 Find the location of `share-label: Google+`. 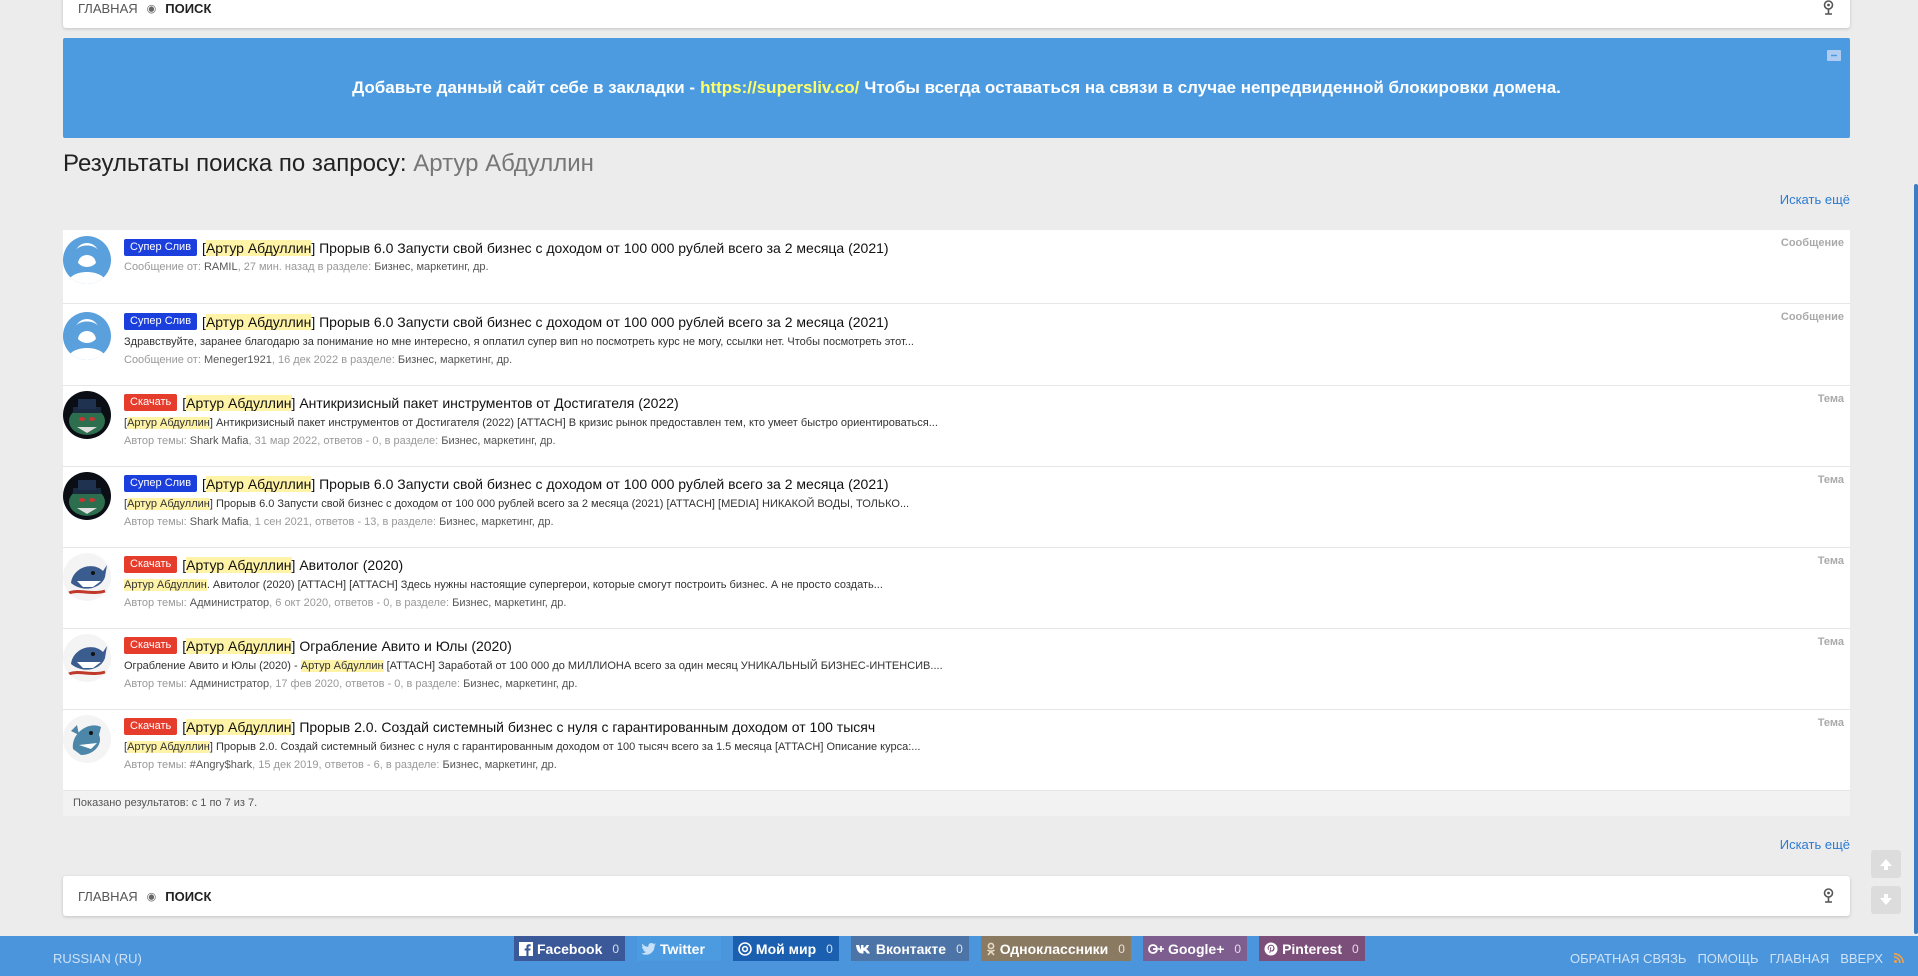

share-label: Google+ is located at coordinates (1196, 948).